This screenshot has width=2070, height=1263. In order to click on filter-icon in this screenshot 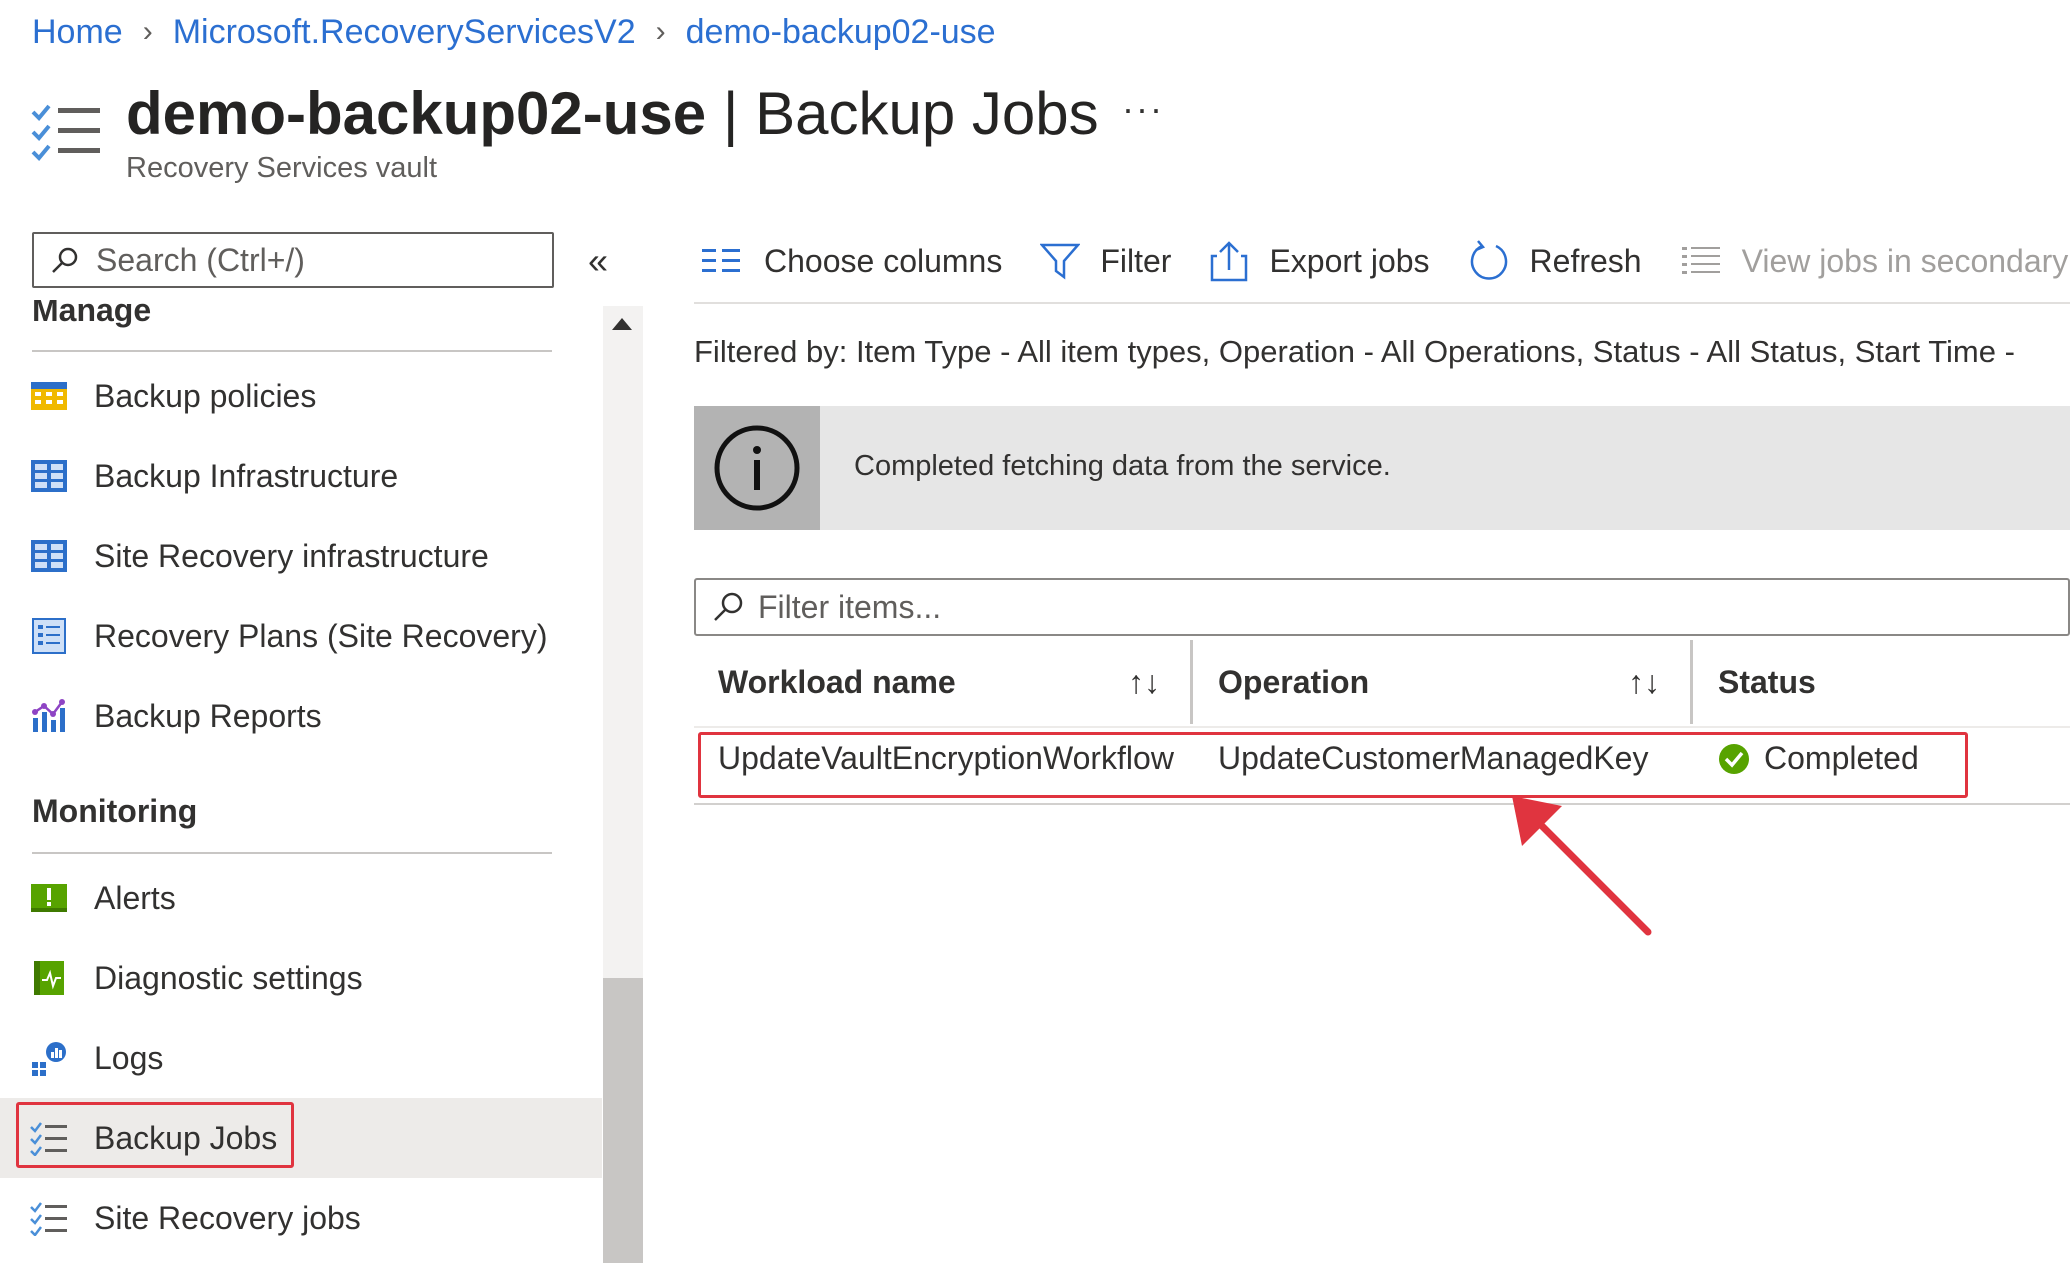, I will do `click(1060, 261)`.